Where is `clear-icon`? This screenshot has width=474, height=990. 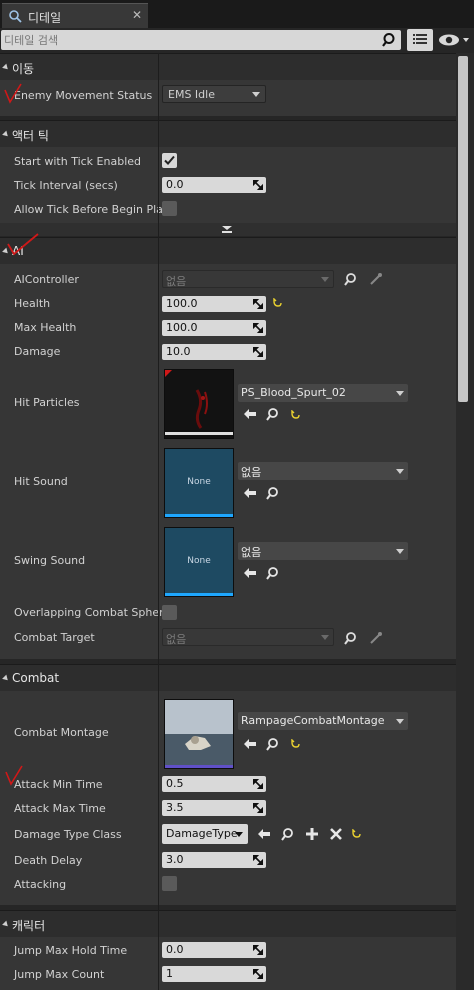
clear-icon is located at coordinates (336, 834).